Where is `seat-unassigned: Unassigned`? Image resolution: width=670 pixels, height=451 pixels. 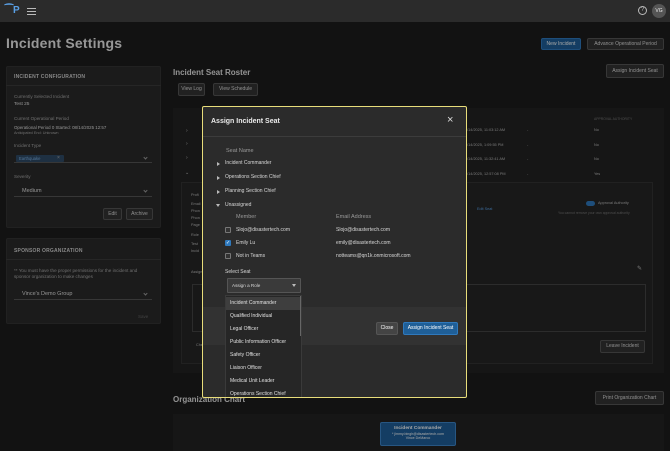
seat-unassigned: Unassigned is located at coordinates (238, 205).